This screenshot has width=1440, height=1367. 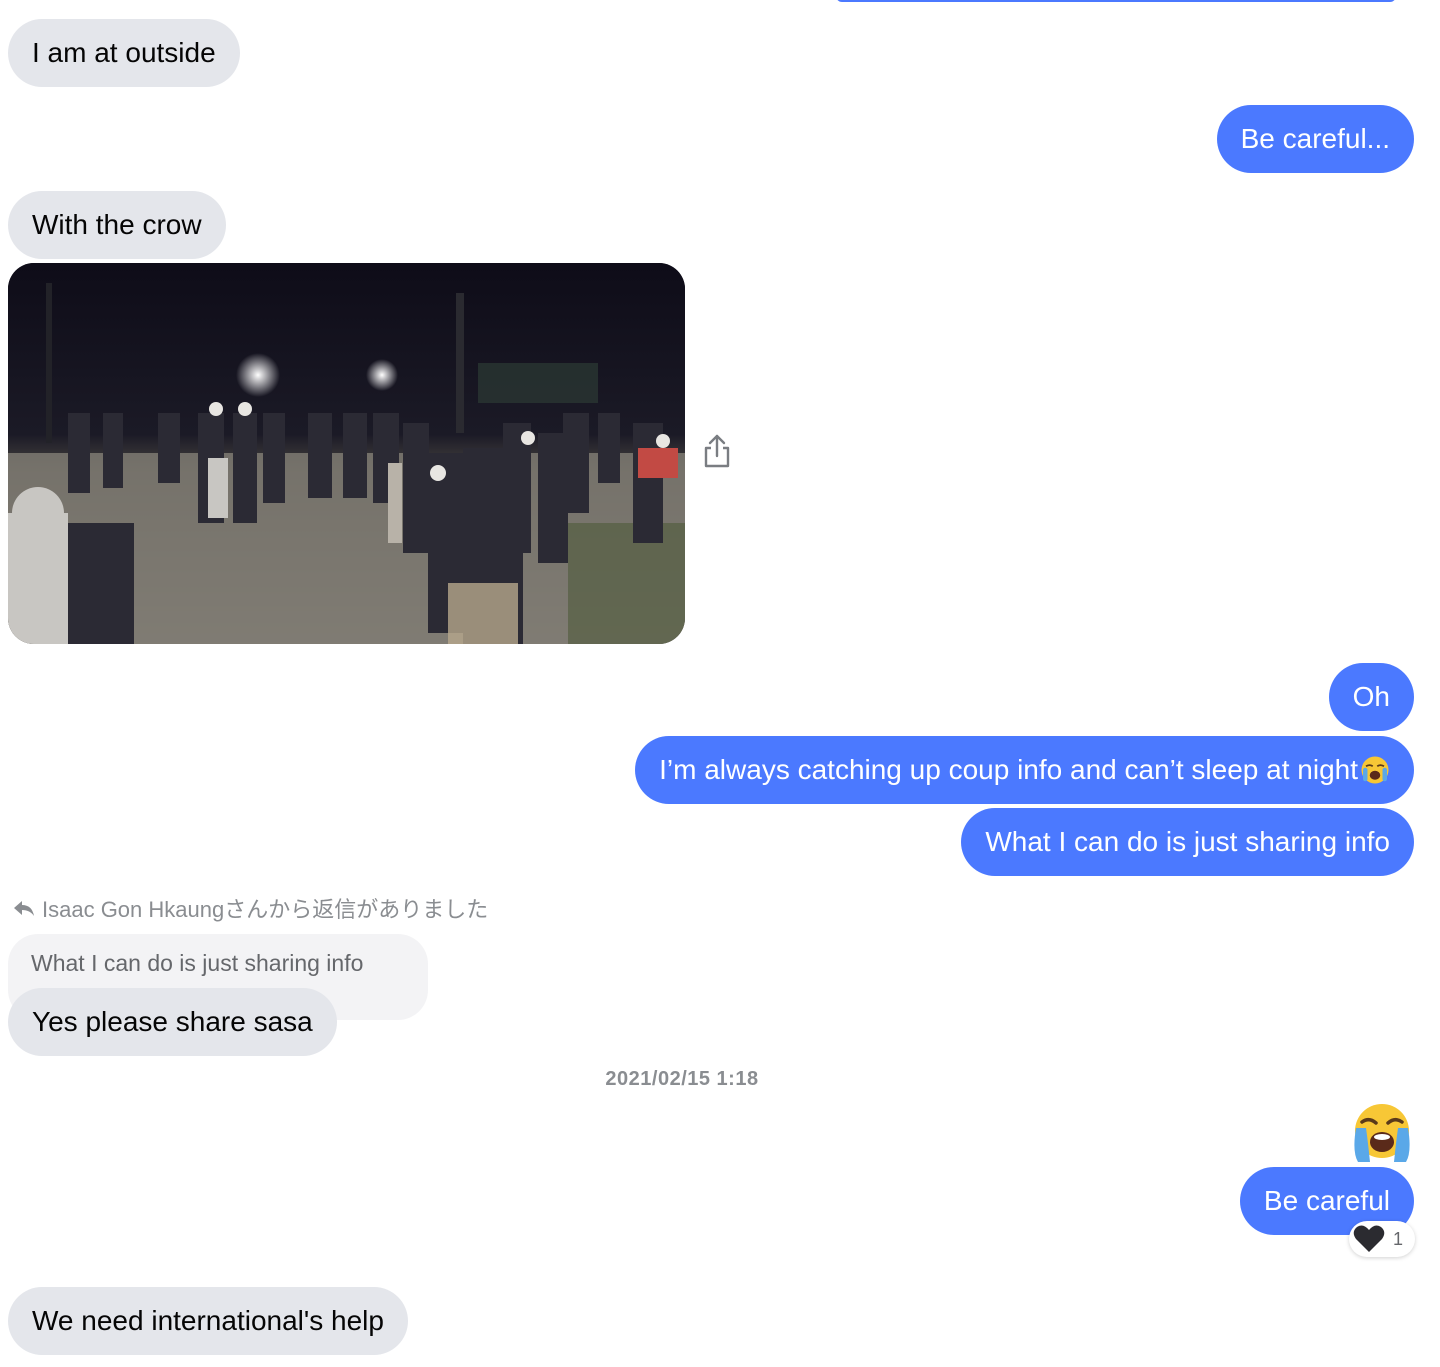 What do you see at coordinates (1371, 697) in the screenshot?
I see `outgoing-message: Oh` at bounding box center [1371, 697].